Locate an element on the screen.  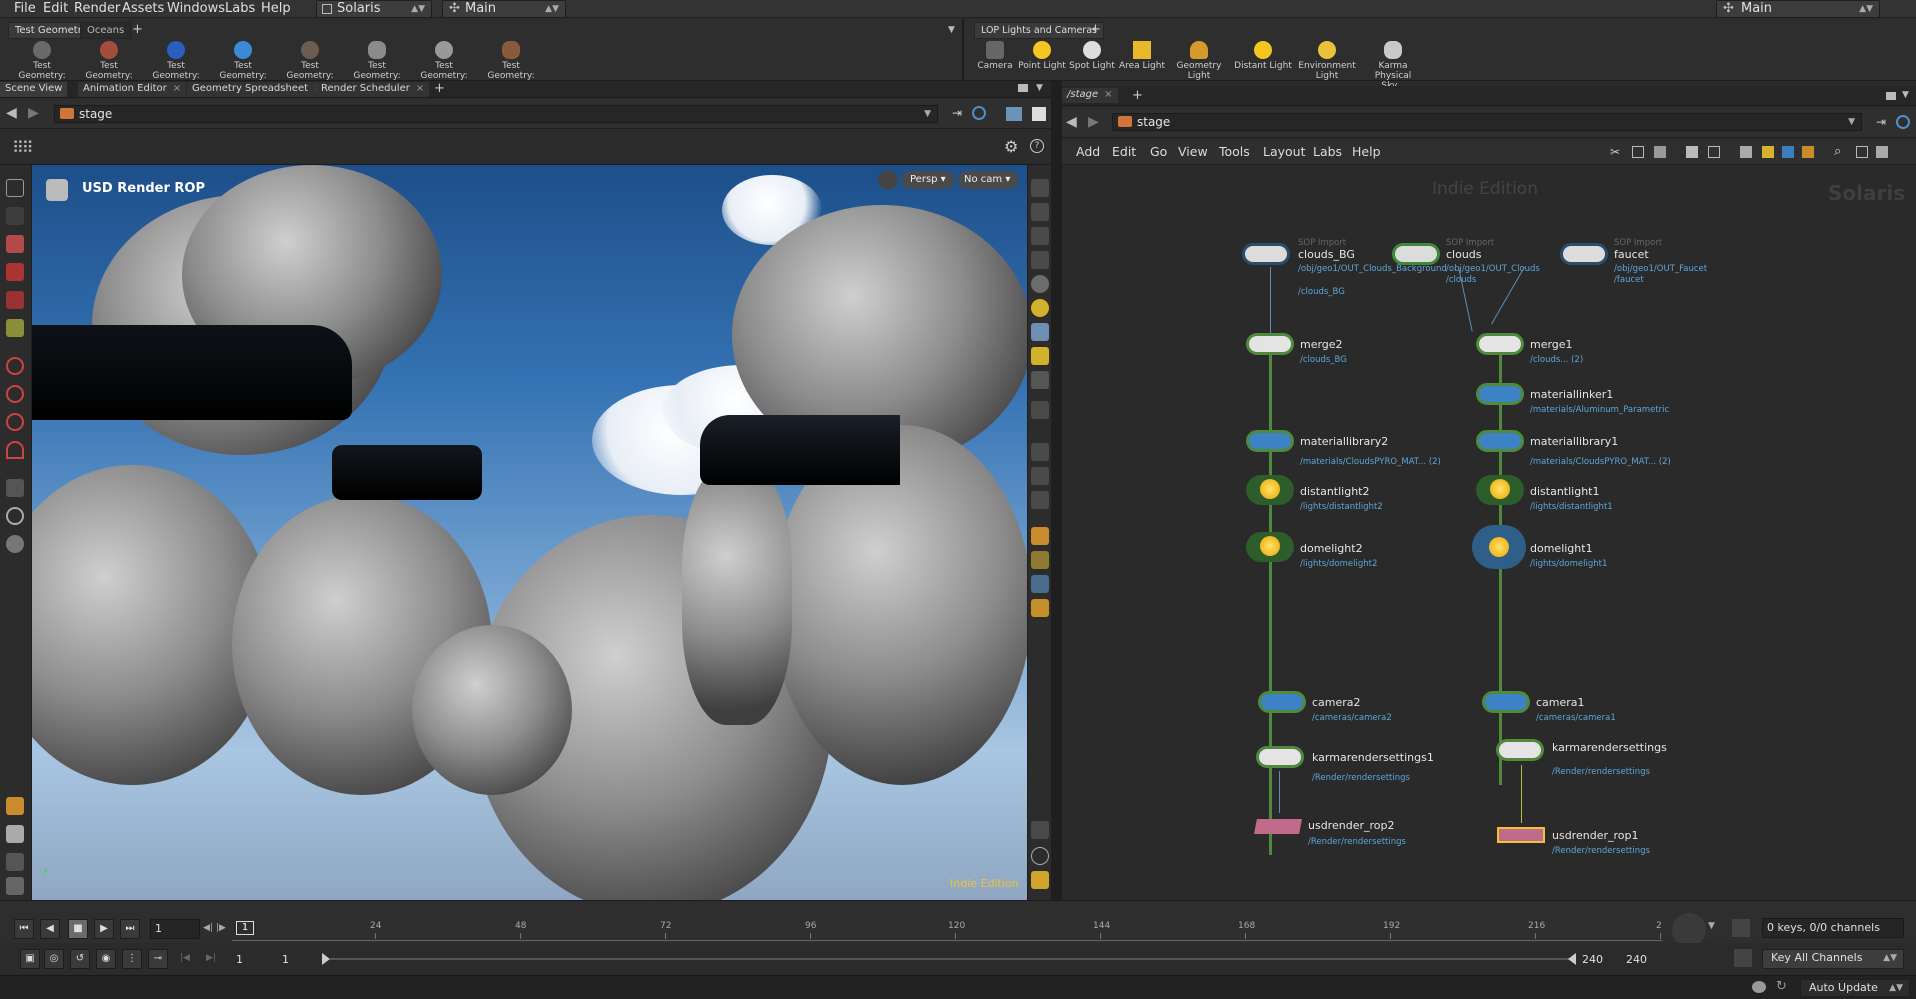
node-merge1 is located at coordinates (1500, 344).